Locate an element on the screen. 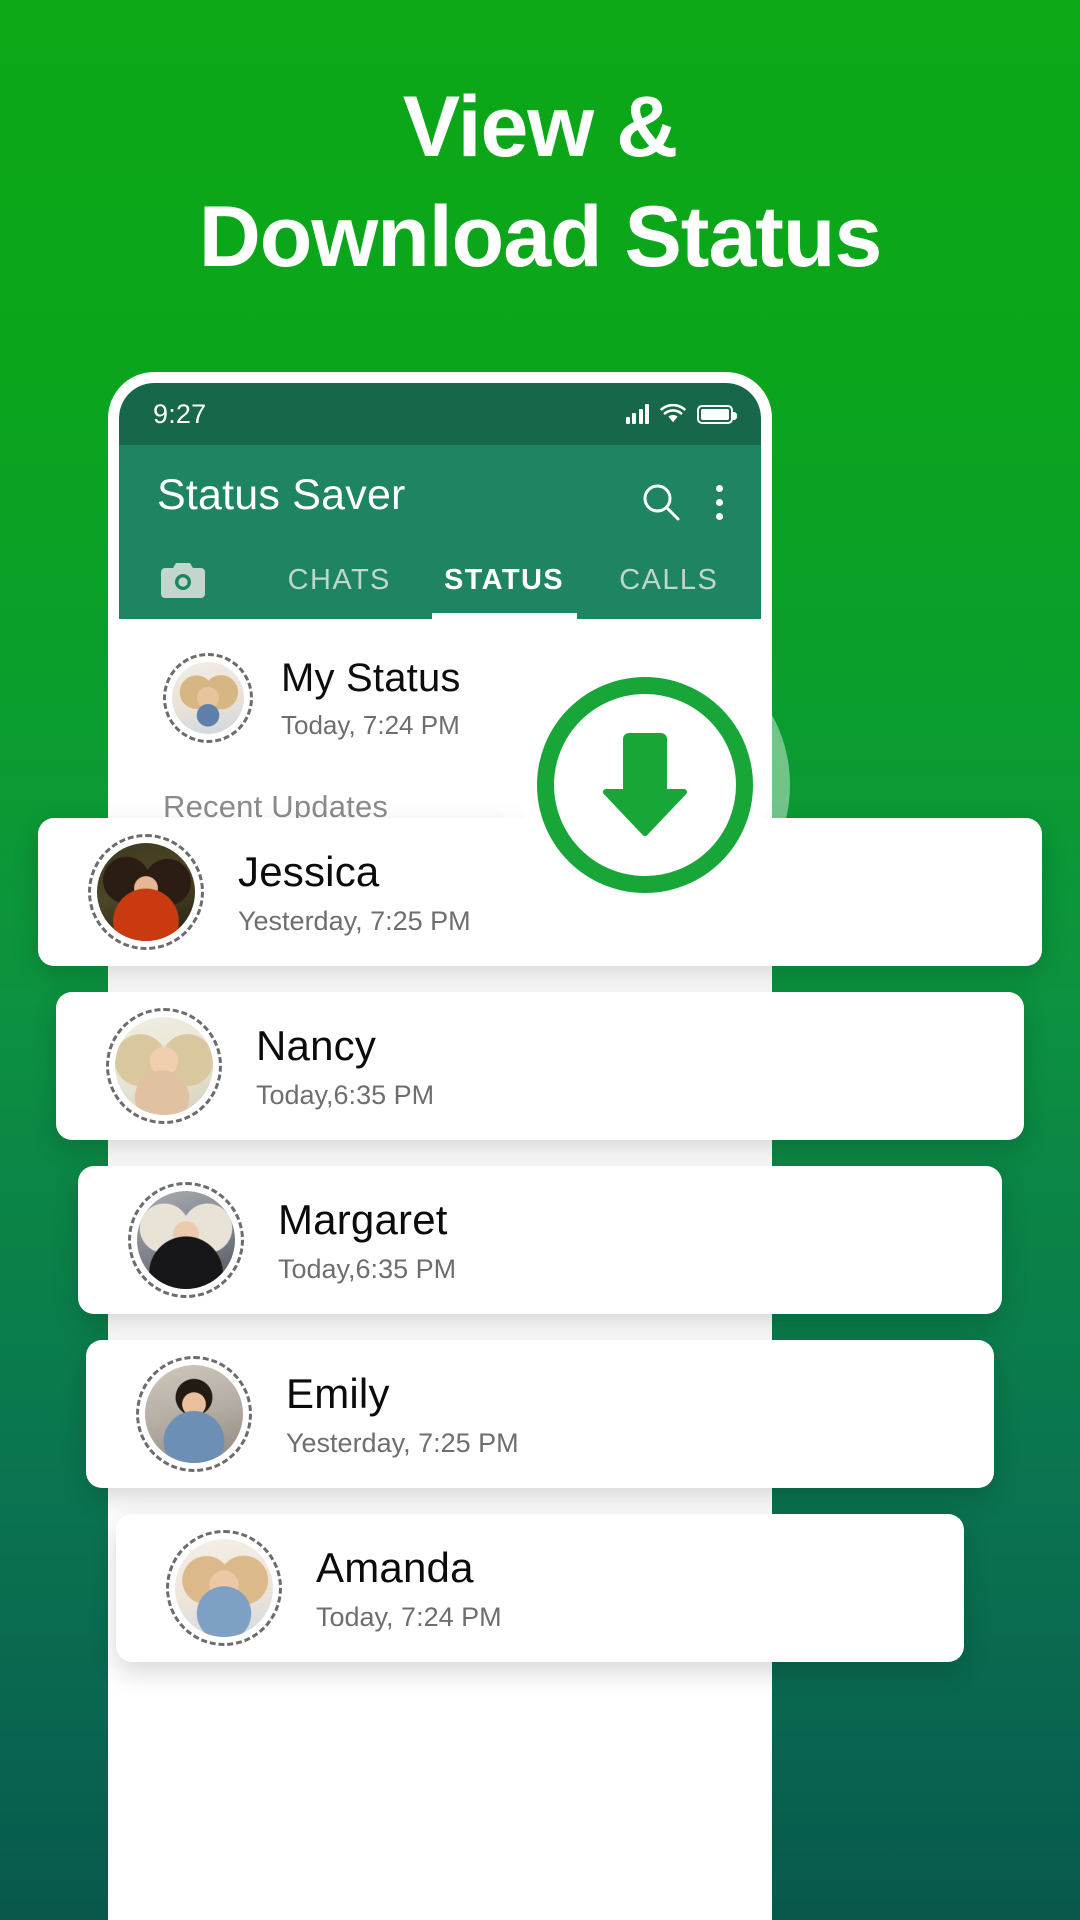  download-button-halo is located at coordinates (645, 785).